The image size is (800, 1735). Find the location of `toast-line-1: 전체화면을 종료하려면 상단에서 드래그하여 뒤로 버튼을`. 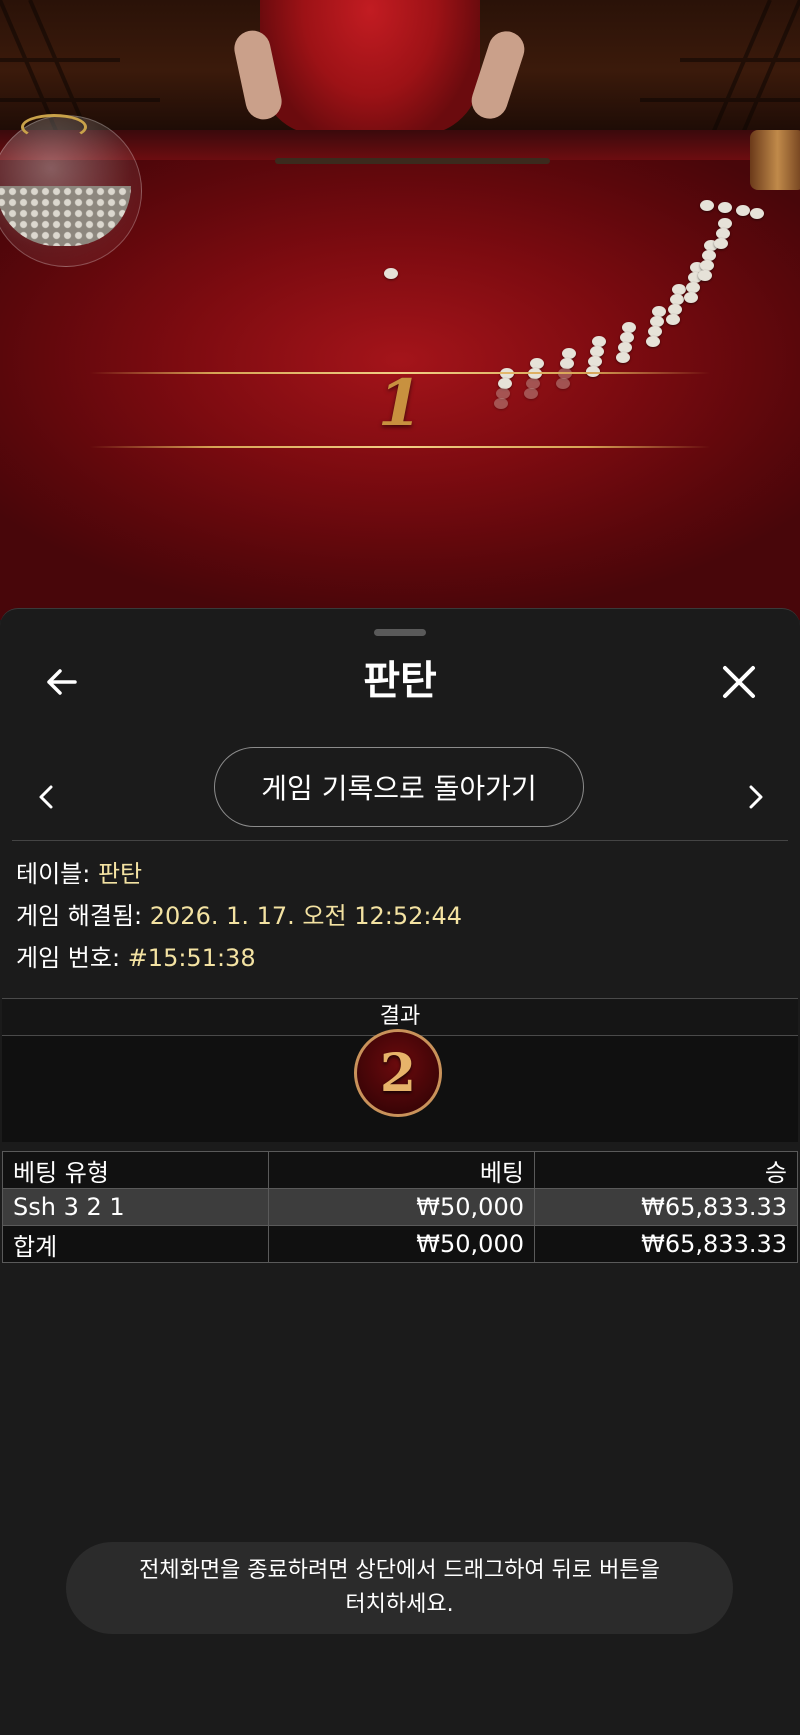

toast-line-1: 전체화면을 종료하려면 상단에서 드래그하여 뒤로 버튼을 is located at coordinates (399, 1570).